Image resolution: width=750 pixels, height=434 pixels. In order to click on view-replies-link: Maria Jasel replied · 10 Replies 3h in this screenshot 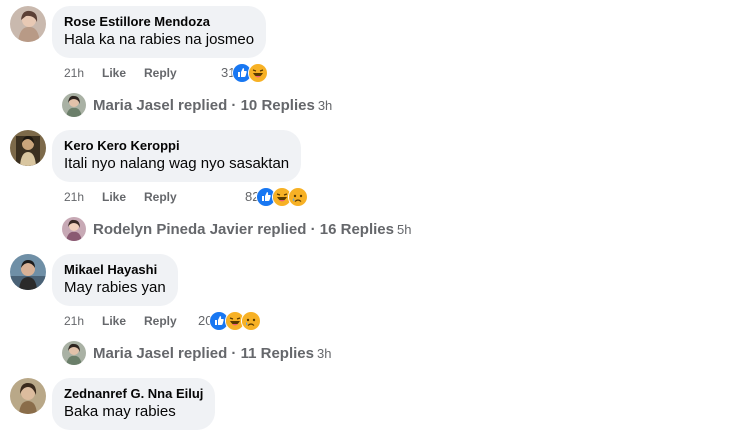, I will do `click(197, 105)`.